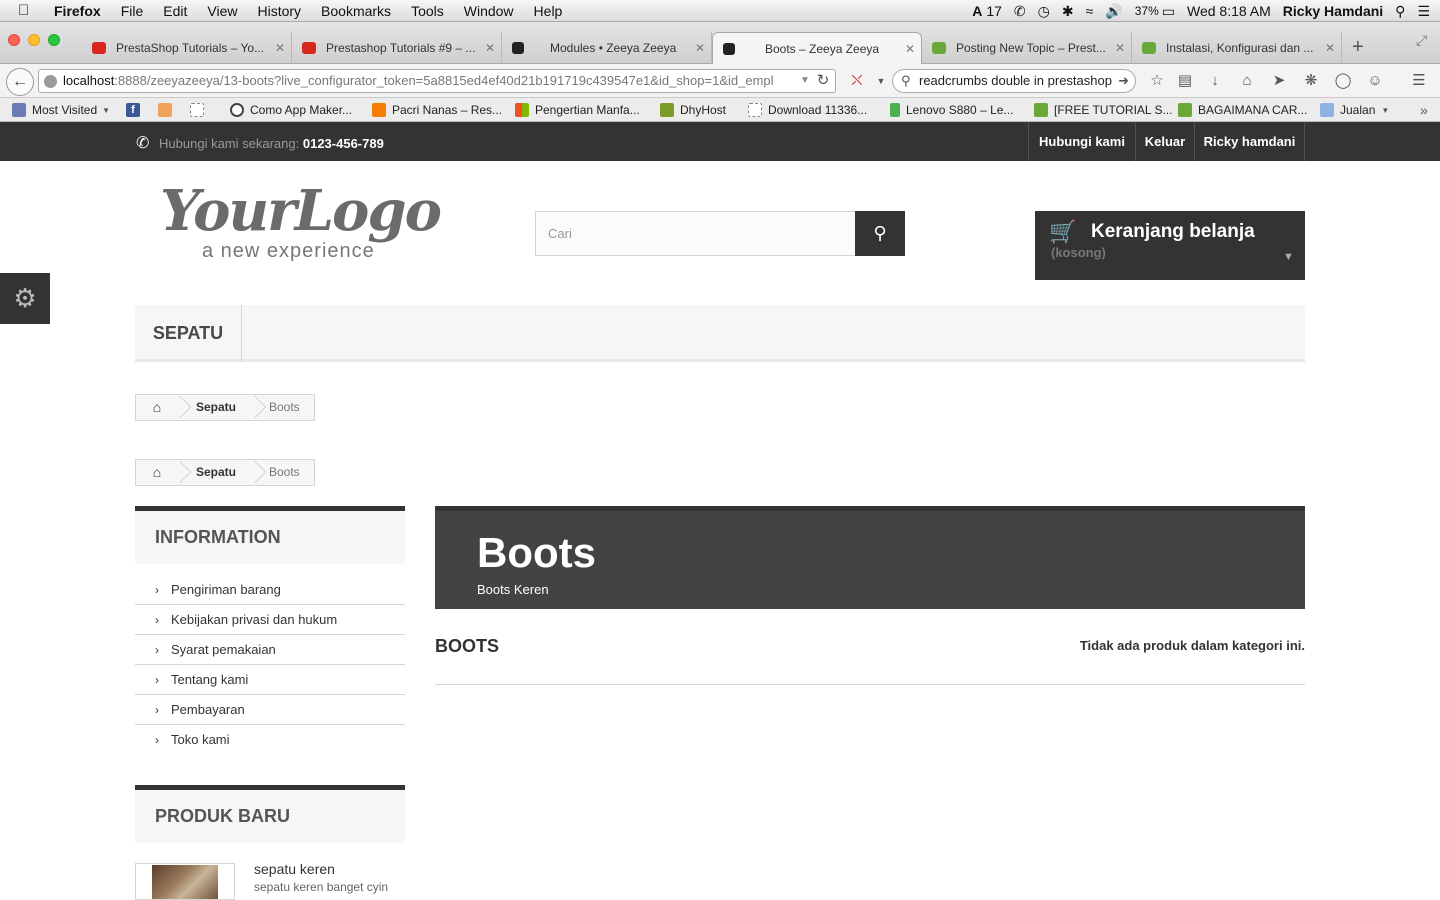  Describe the element at coordinates (185, 881) in the screenshot. I see `new-product-thumbnail` at that location.